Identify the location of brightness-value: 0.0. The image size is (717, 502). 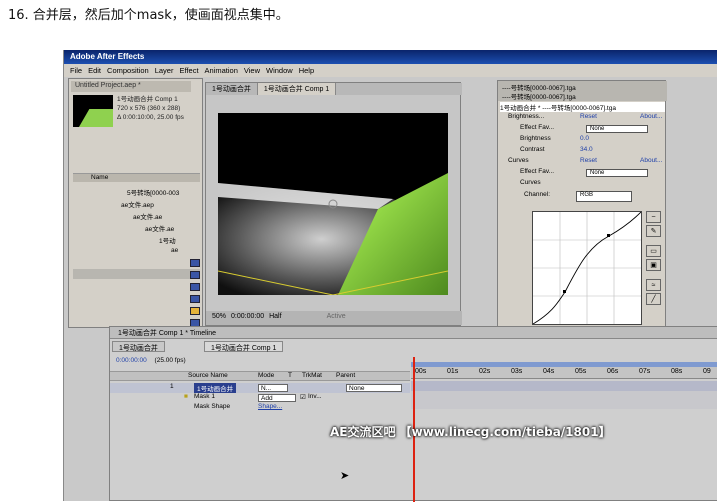
(584, 138).